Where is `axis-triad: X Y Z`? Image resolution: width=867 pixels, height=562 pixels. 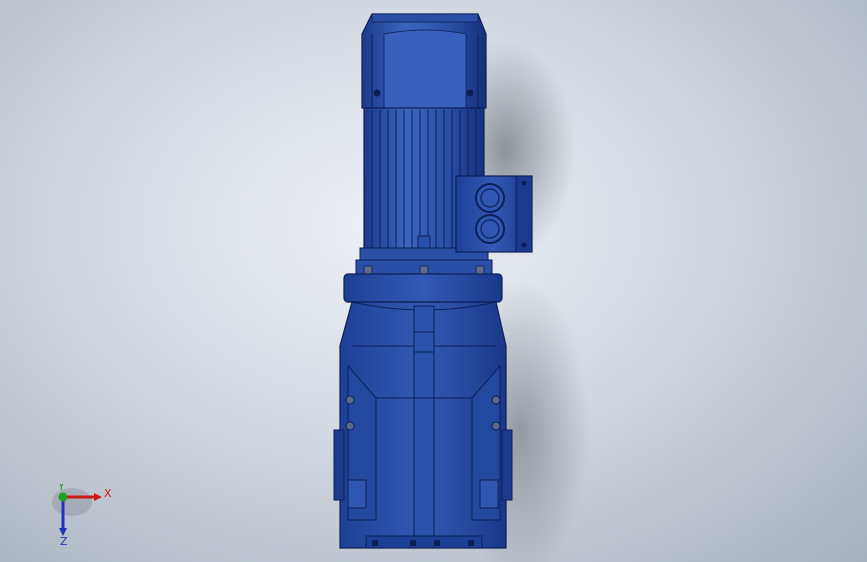
axis-triad: X Y Z is located at coordinates (82, 515).